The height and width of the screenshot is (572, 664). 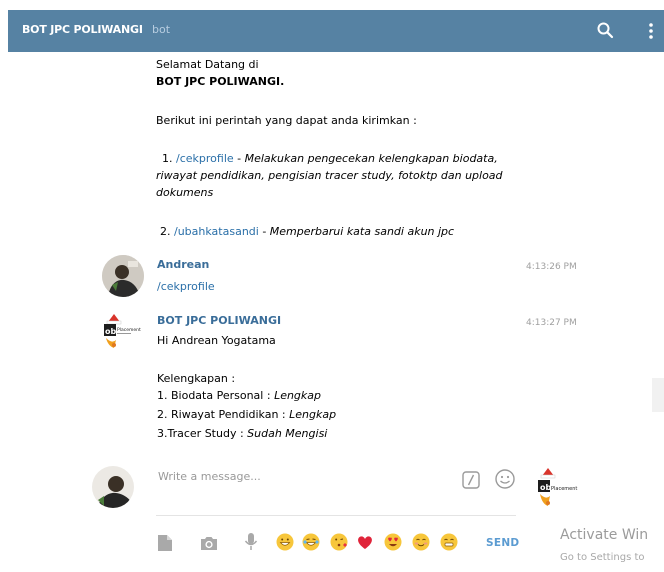 What do you see at coordinates (551, 323) in the screenshot?
I see `bot-message-time: 4:13:27 PM` at bounding box center [551, 323].